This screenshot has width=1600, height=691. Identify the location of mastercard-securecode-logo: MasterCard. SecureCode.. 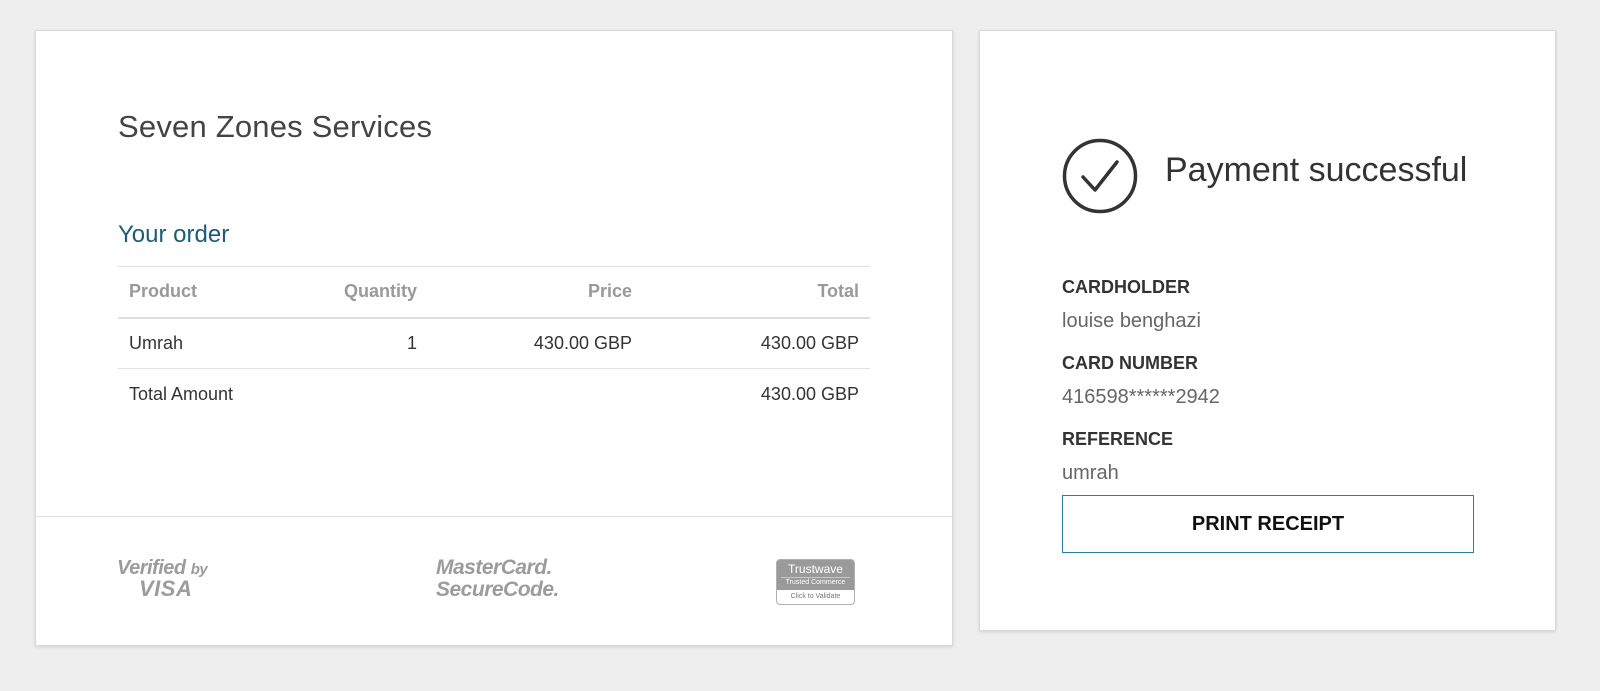
(497, 579).